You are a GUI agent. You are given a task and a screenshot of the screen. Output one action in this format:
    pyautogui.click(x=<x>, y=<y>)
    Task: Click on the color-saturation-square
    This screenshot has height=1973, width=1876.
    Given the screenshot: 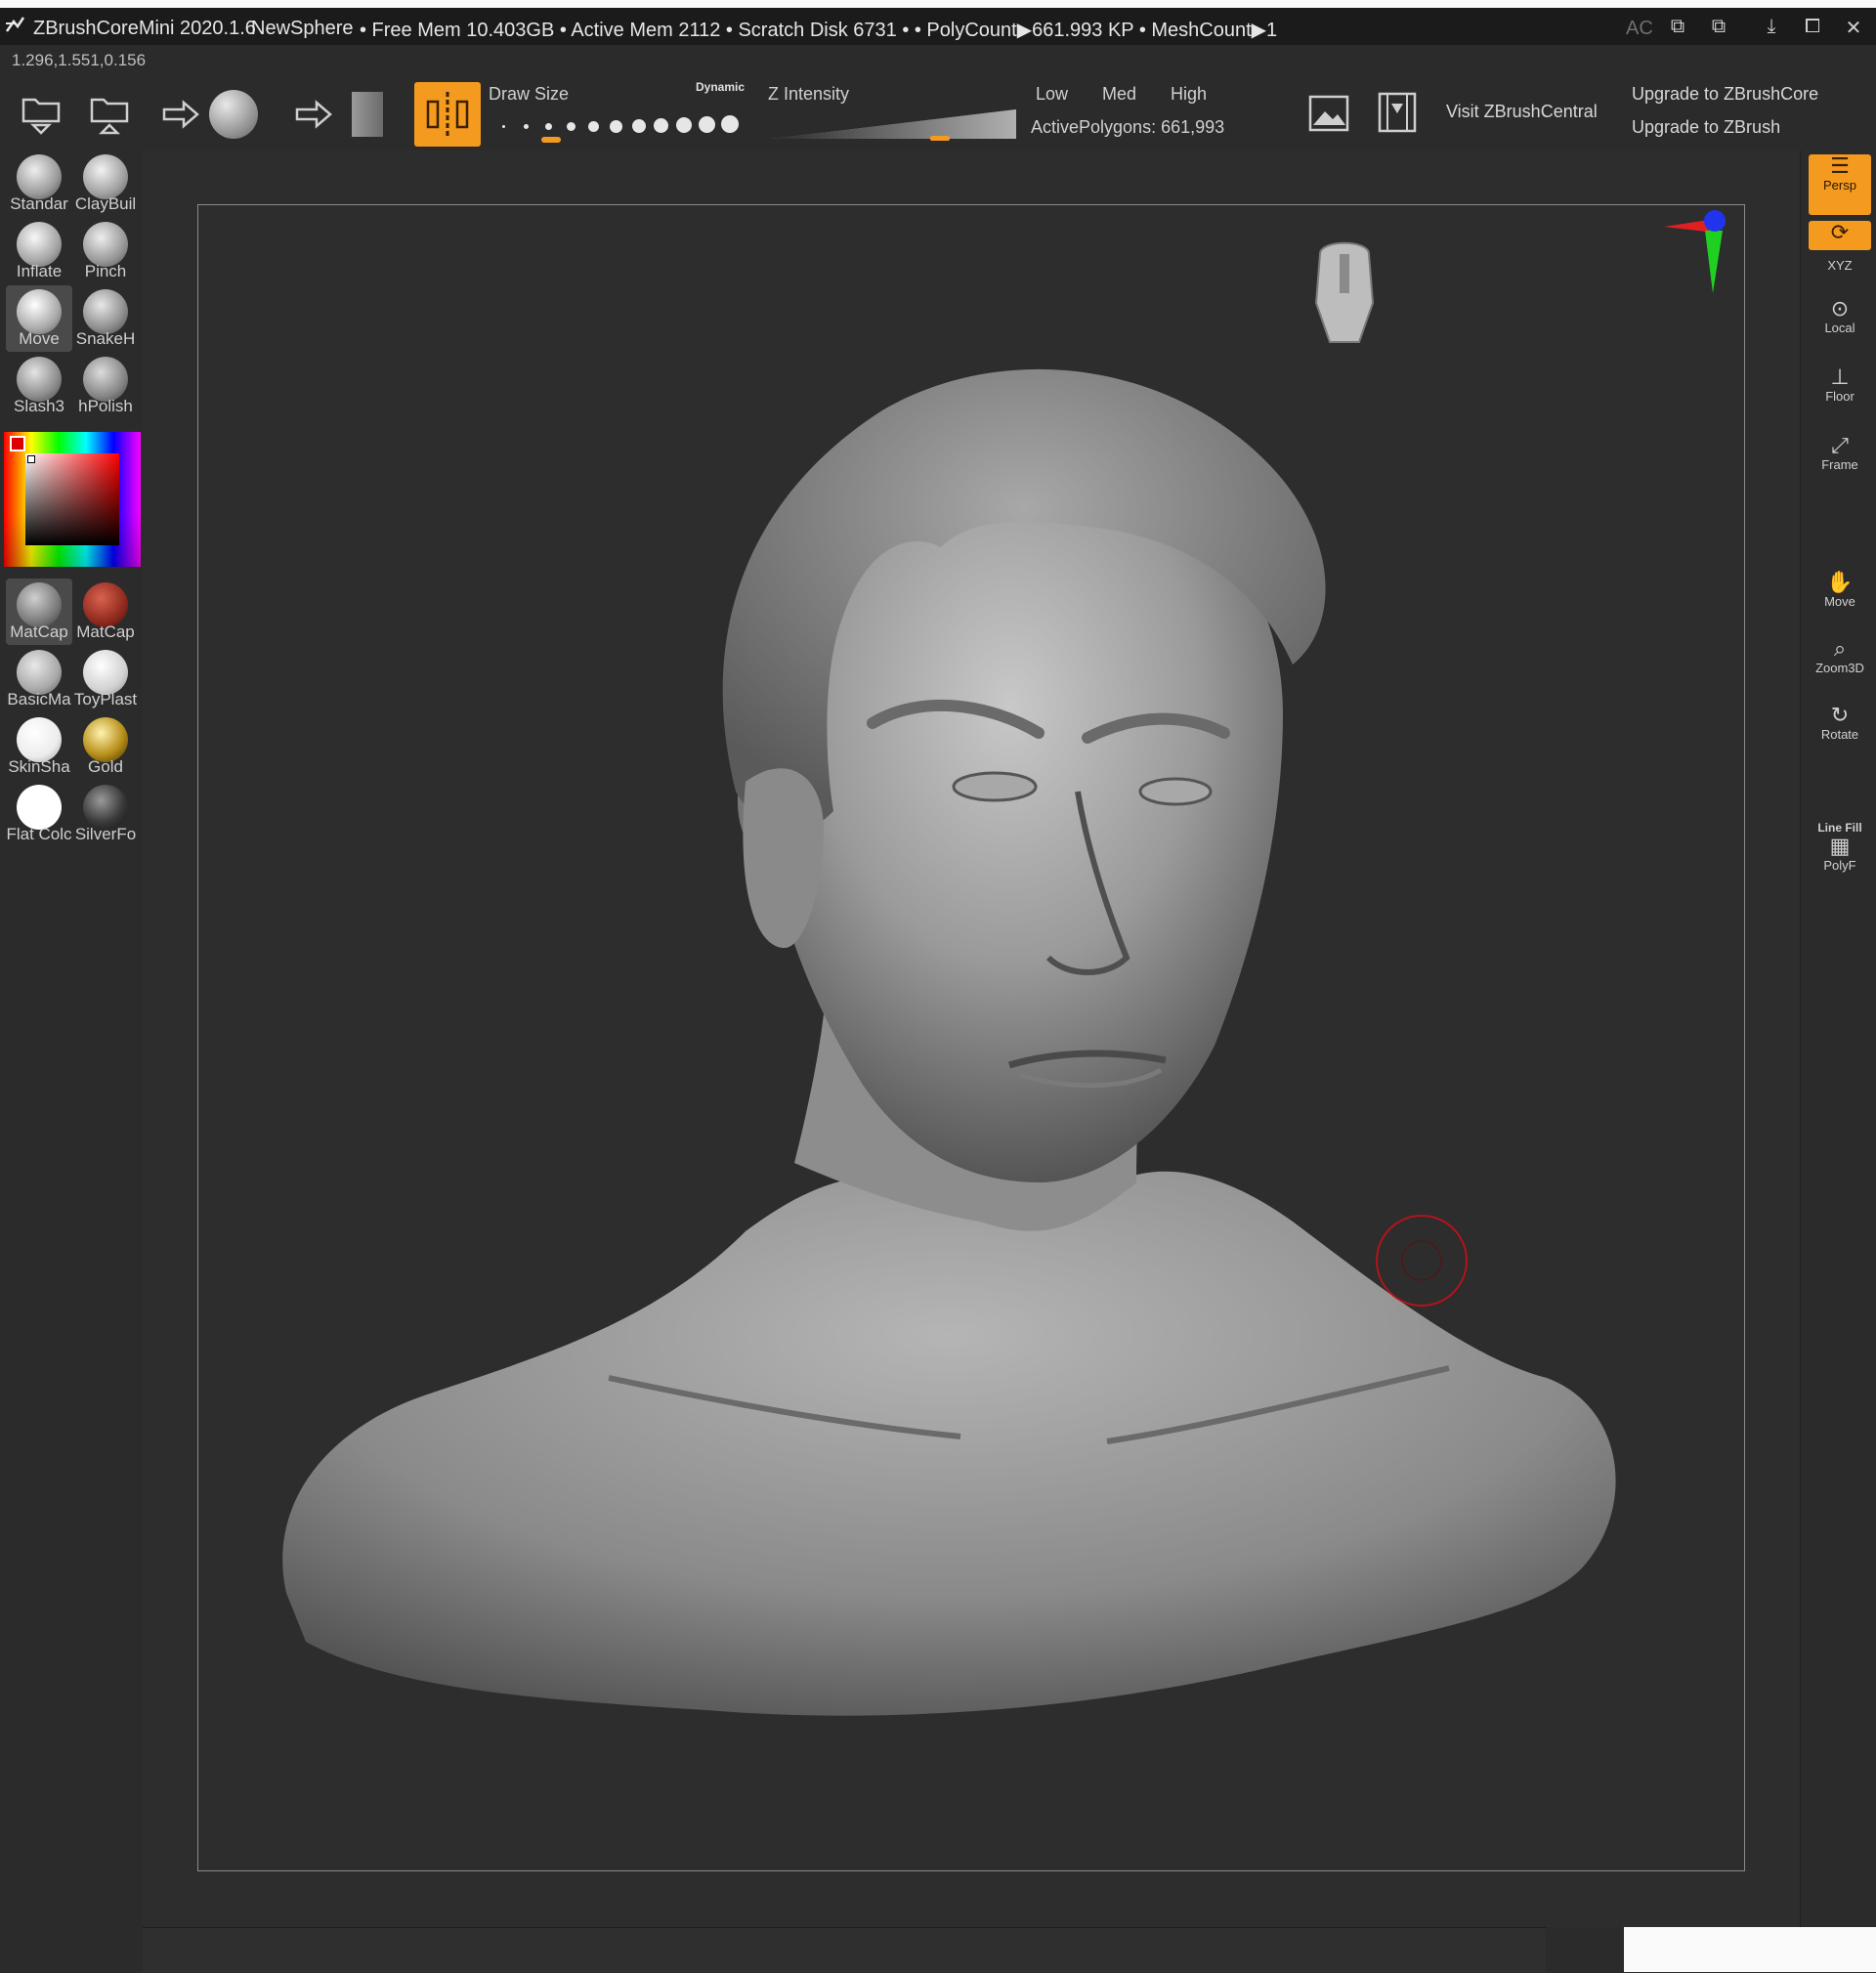 What is the action you would take?
    pyautogui.click(x=72, y=499)
    